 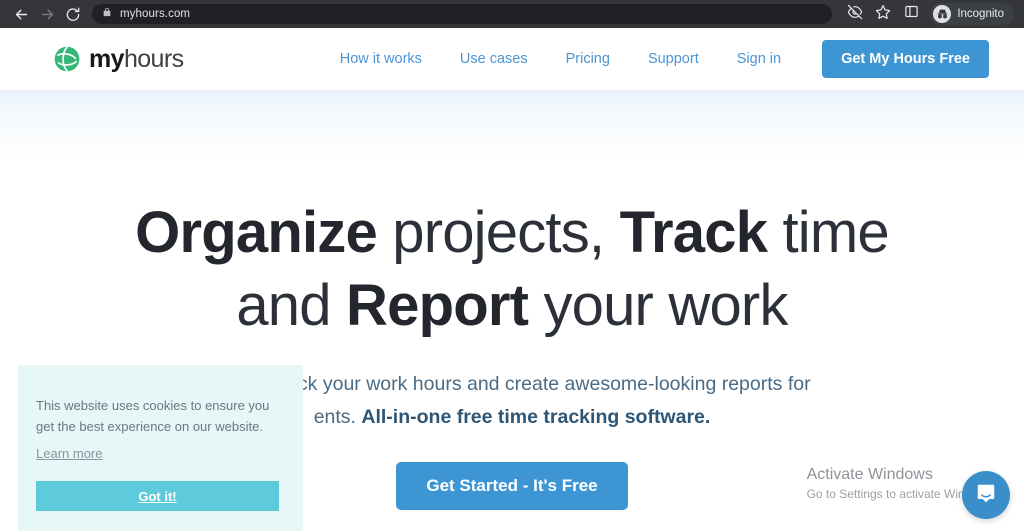 What do you see at coordinates (291, 305) in the screenshot?
I see `headline-text-and: and` at bounding box center [291, 305].